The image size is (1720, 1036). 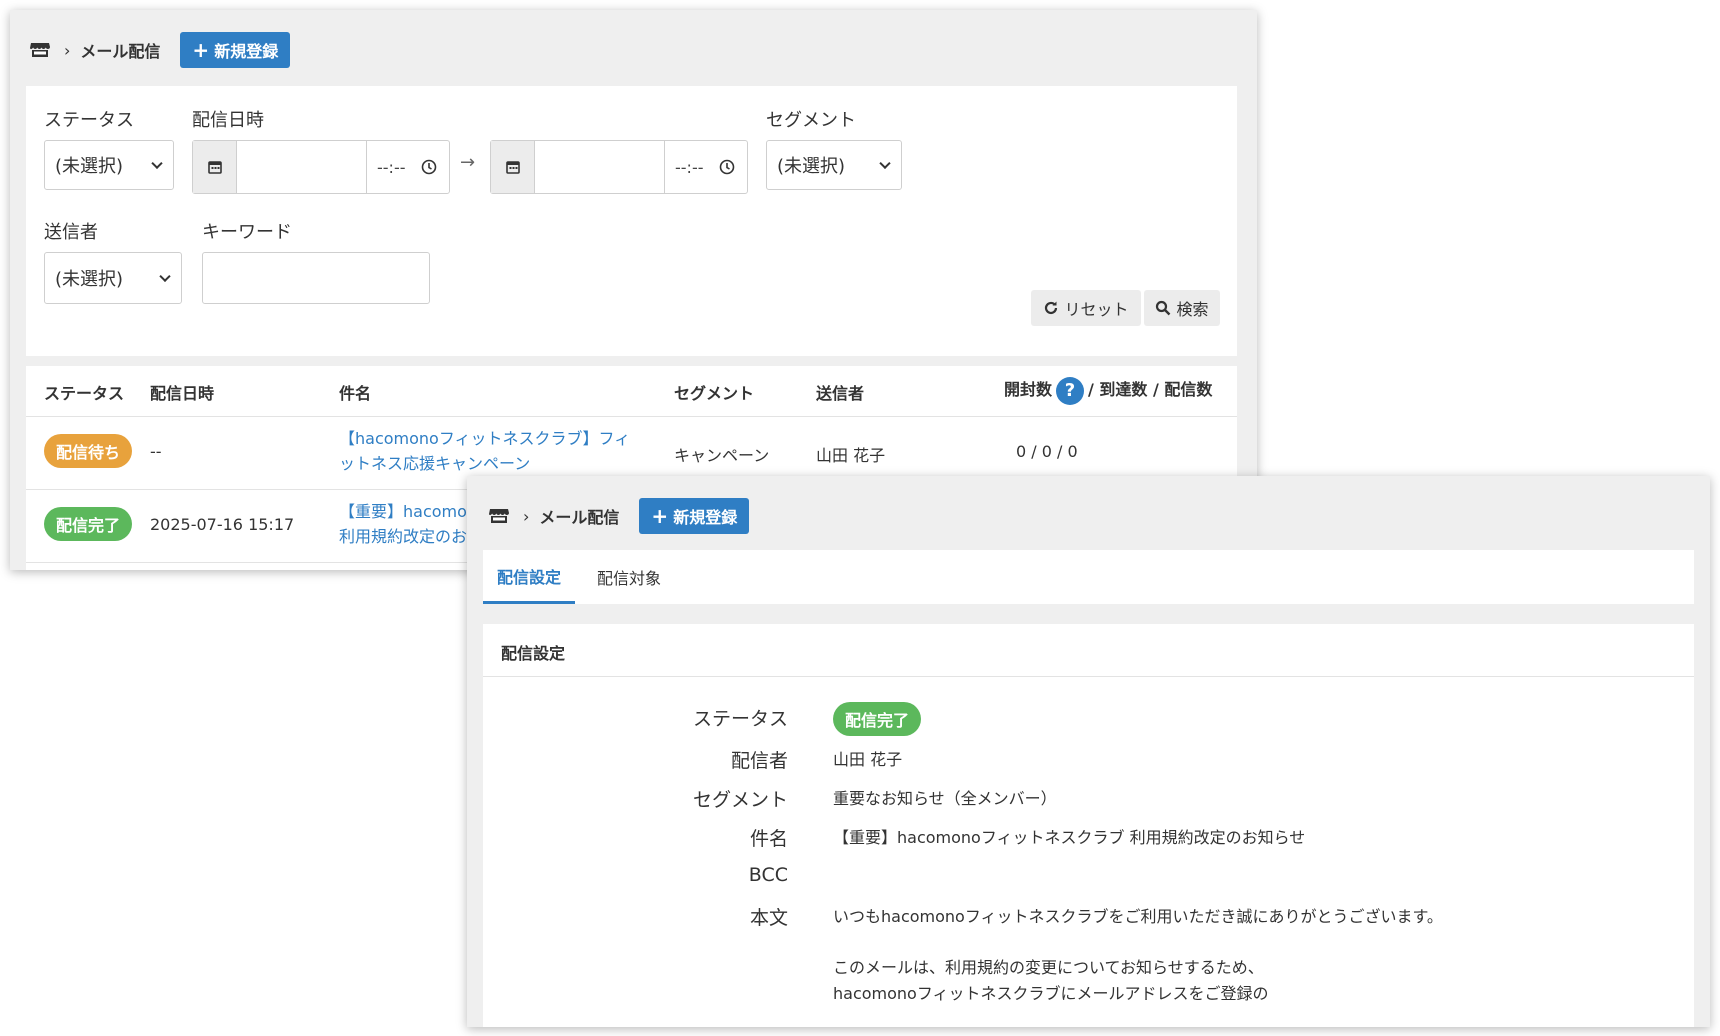 I want to click on datetime-from-field: --:--, so click(x=321, y=167).